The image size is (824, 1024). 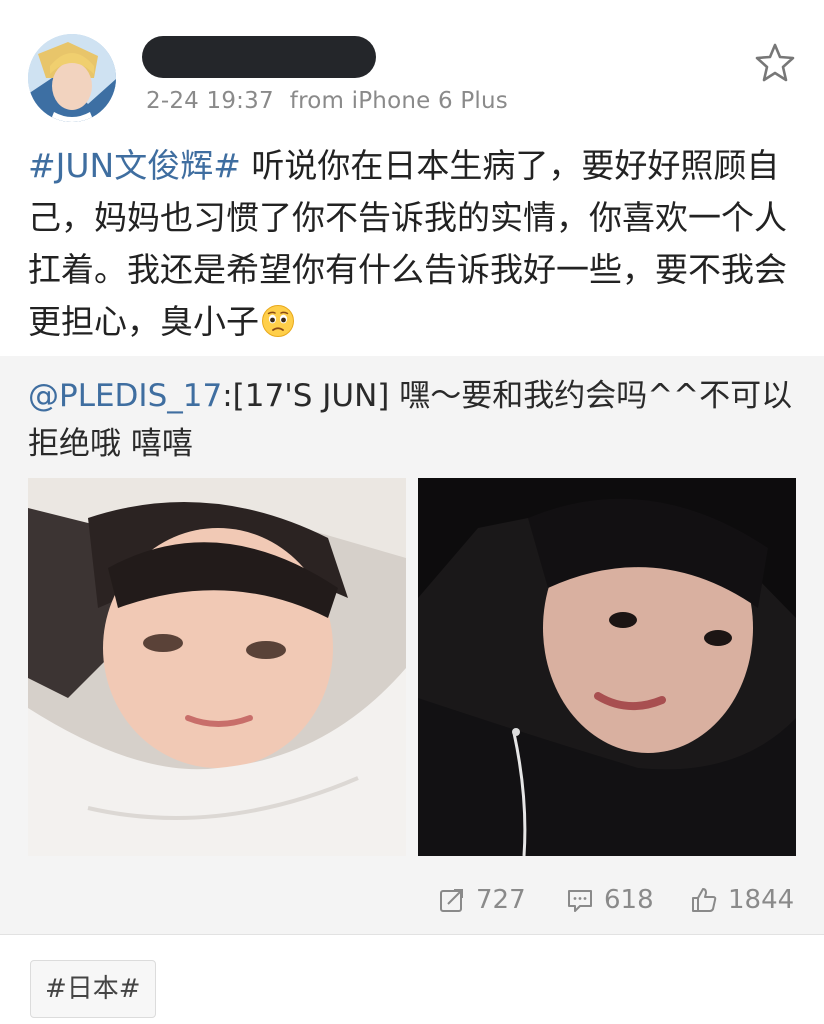 What do you see at coordinates (93, 989) in the screenshot?
I see `topic-tag-button: #日本#` at bounding box center [93, 989].